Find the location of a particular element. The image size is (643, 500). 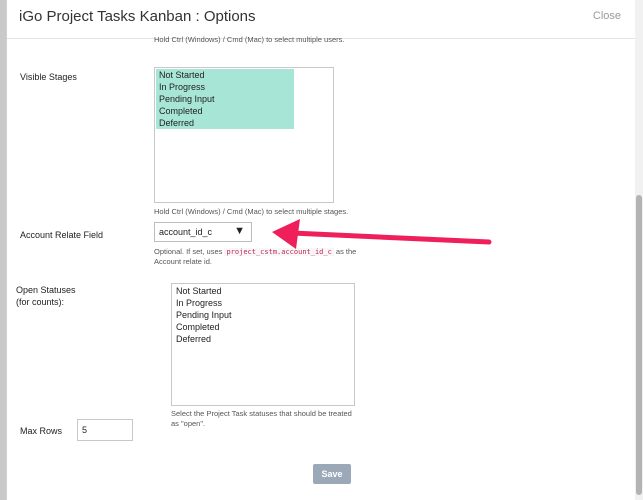

status-option: Completed is located at coordinates (263, 327).